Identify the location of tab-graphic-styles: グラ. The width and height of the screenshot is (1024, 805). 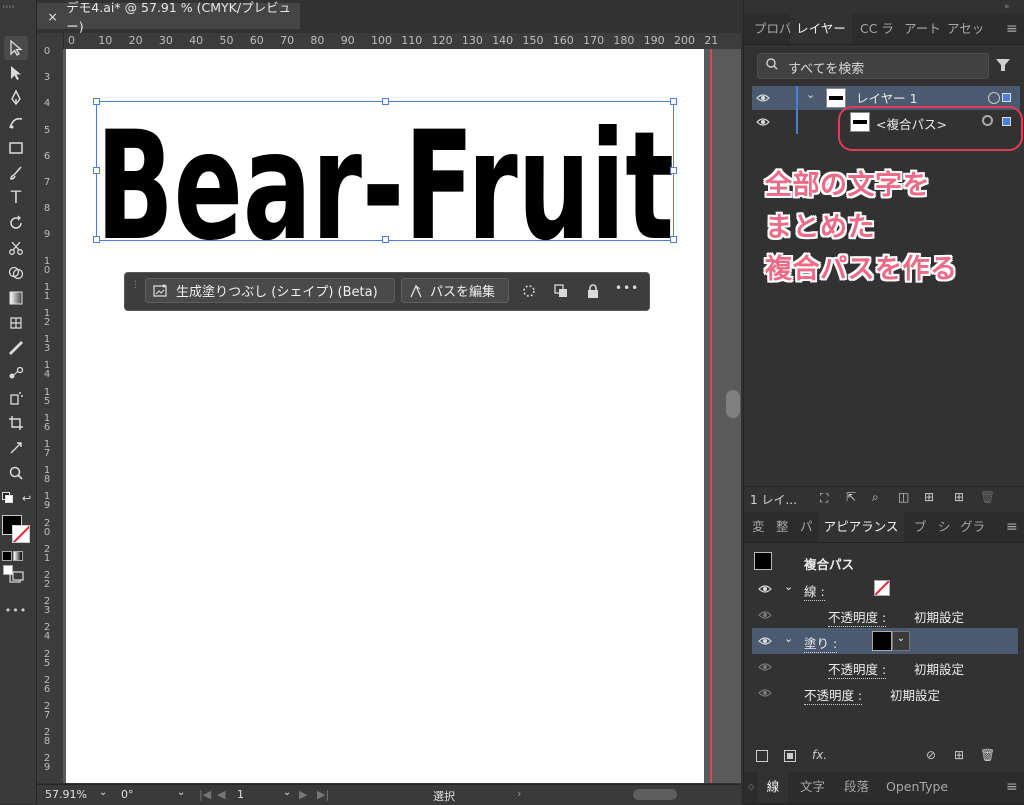
(972, 527).